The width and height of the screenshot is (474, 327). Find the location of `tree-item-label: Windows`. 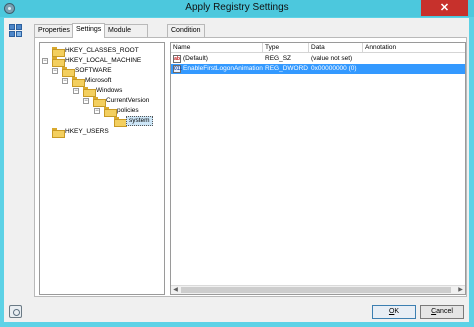

tree-item-label: Windows is located at coordinates (109, 90).